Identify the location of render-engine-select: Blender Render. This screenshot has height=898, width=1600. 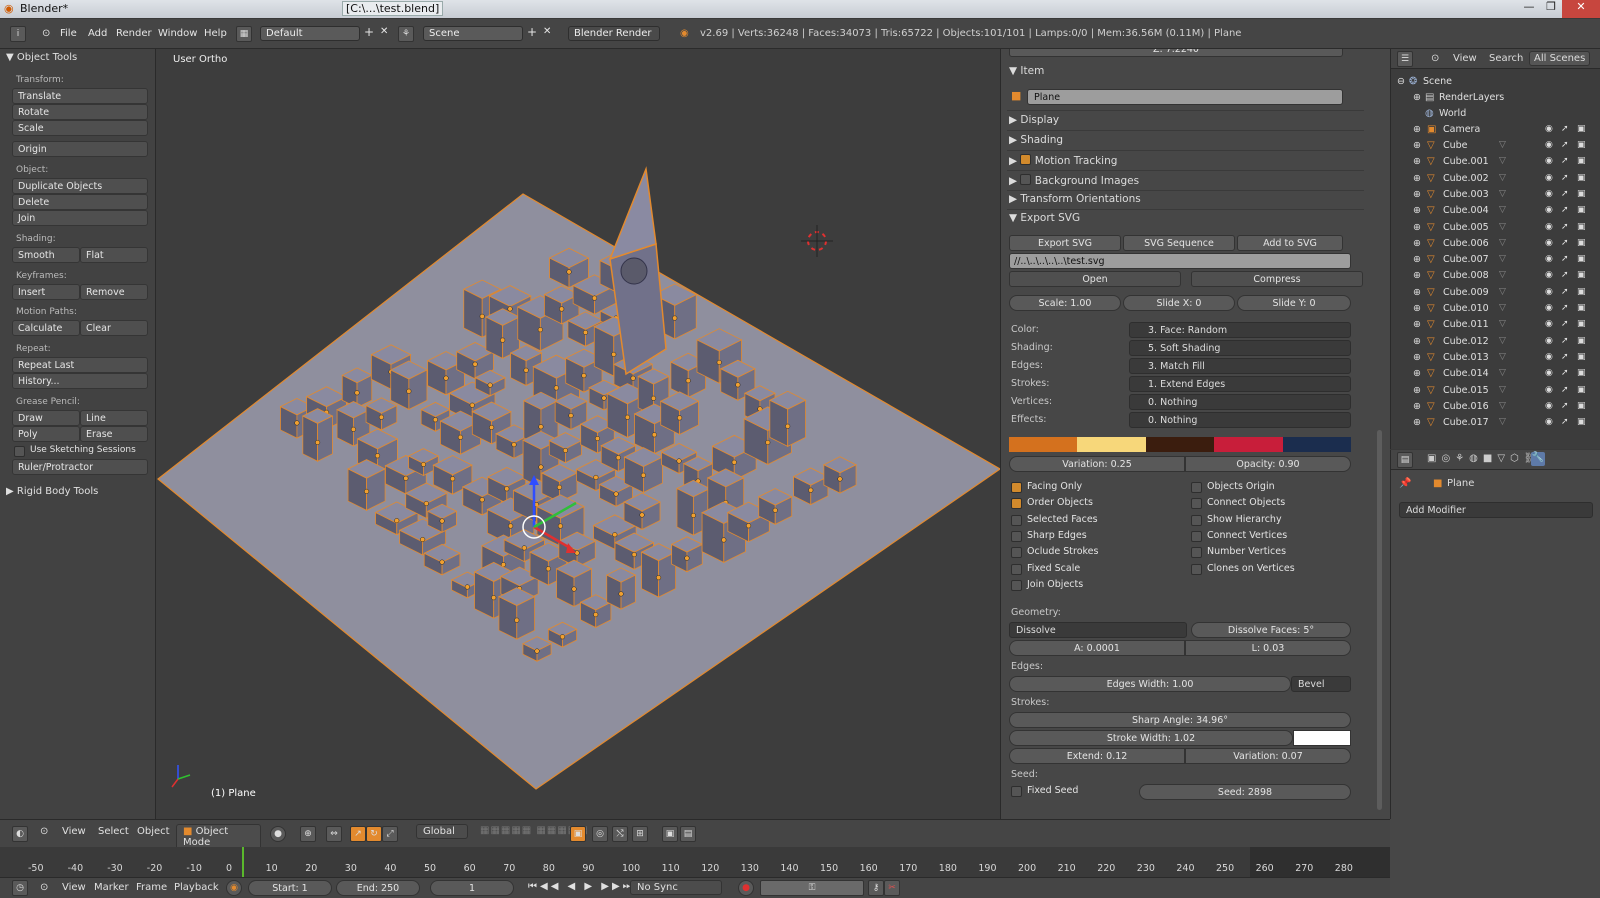
(614, 33).